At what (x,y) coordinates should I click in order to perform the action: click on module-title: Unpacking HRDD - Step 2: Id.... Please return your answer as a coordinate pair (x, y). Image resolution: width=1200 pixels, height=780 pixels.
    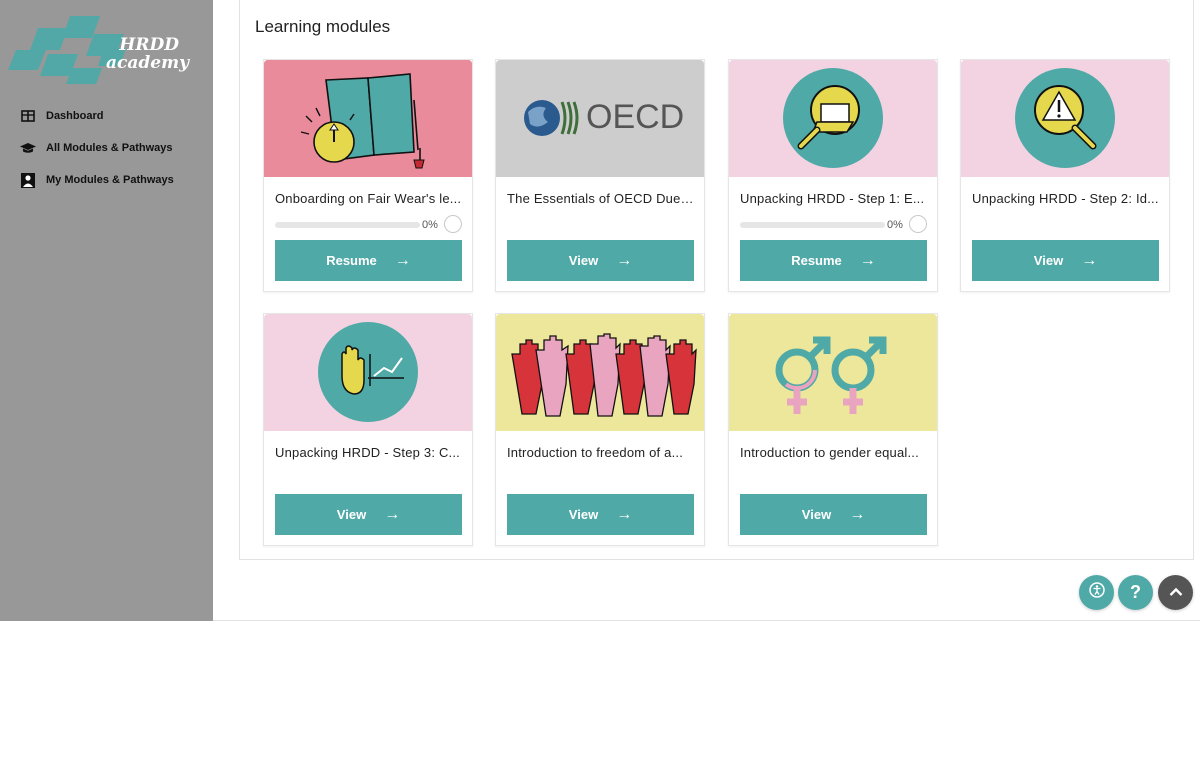
    Looking at the image, I should click on (1065, 198).